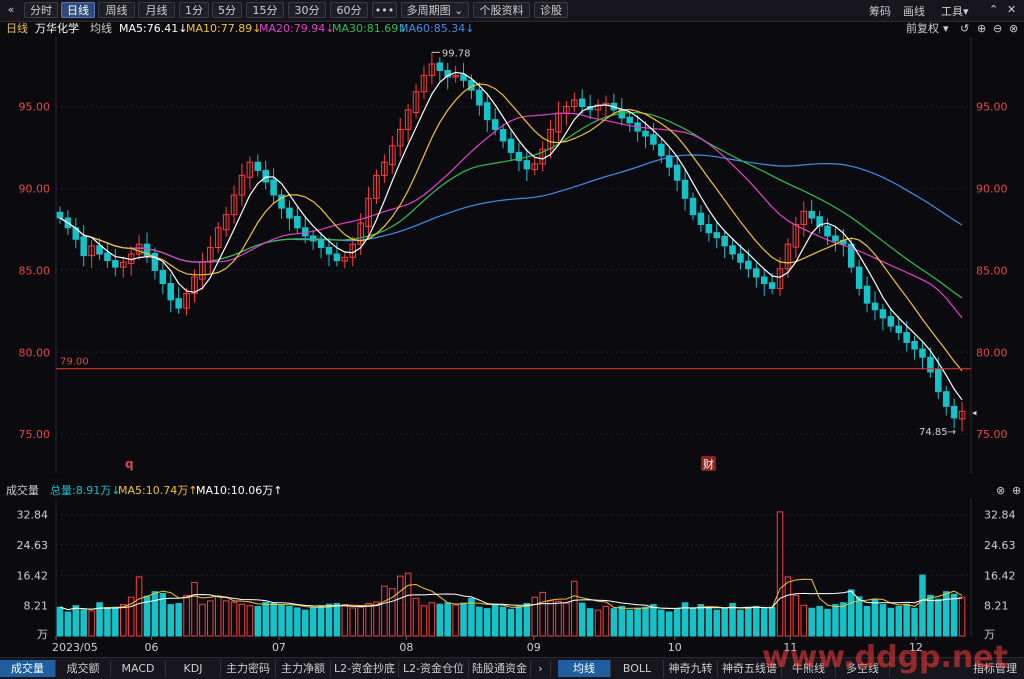 The width and height of the screenshot is (1024, 679). Describe the element at coordinates (101, 29) in the screenshot. I see `ma-label: 均线` at that location.